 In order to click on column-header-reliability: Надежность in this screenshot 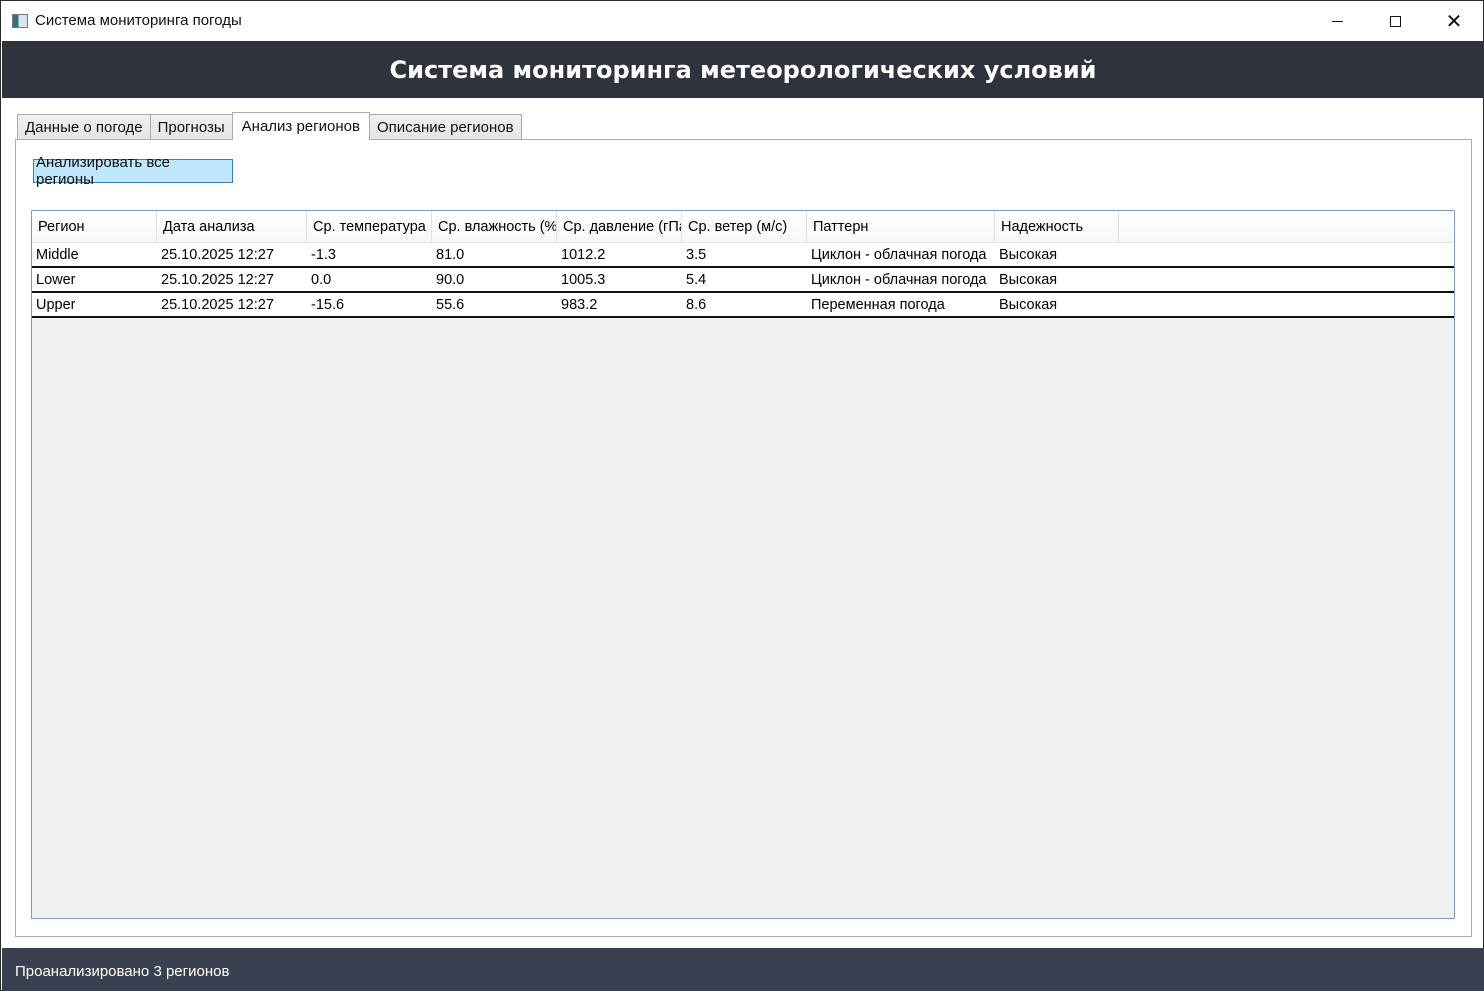, I will do `click(1057, 226)`.